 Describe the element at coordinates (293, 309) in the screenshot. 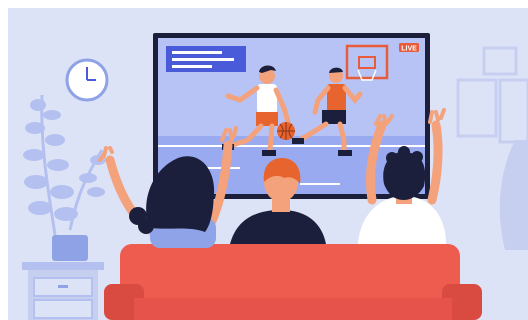

I see `sofa-seat` at that location.